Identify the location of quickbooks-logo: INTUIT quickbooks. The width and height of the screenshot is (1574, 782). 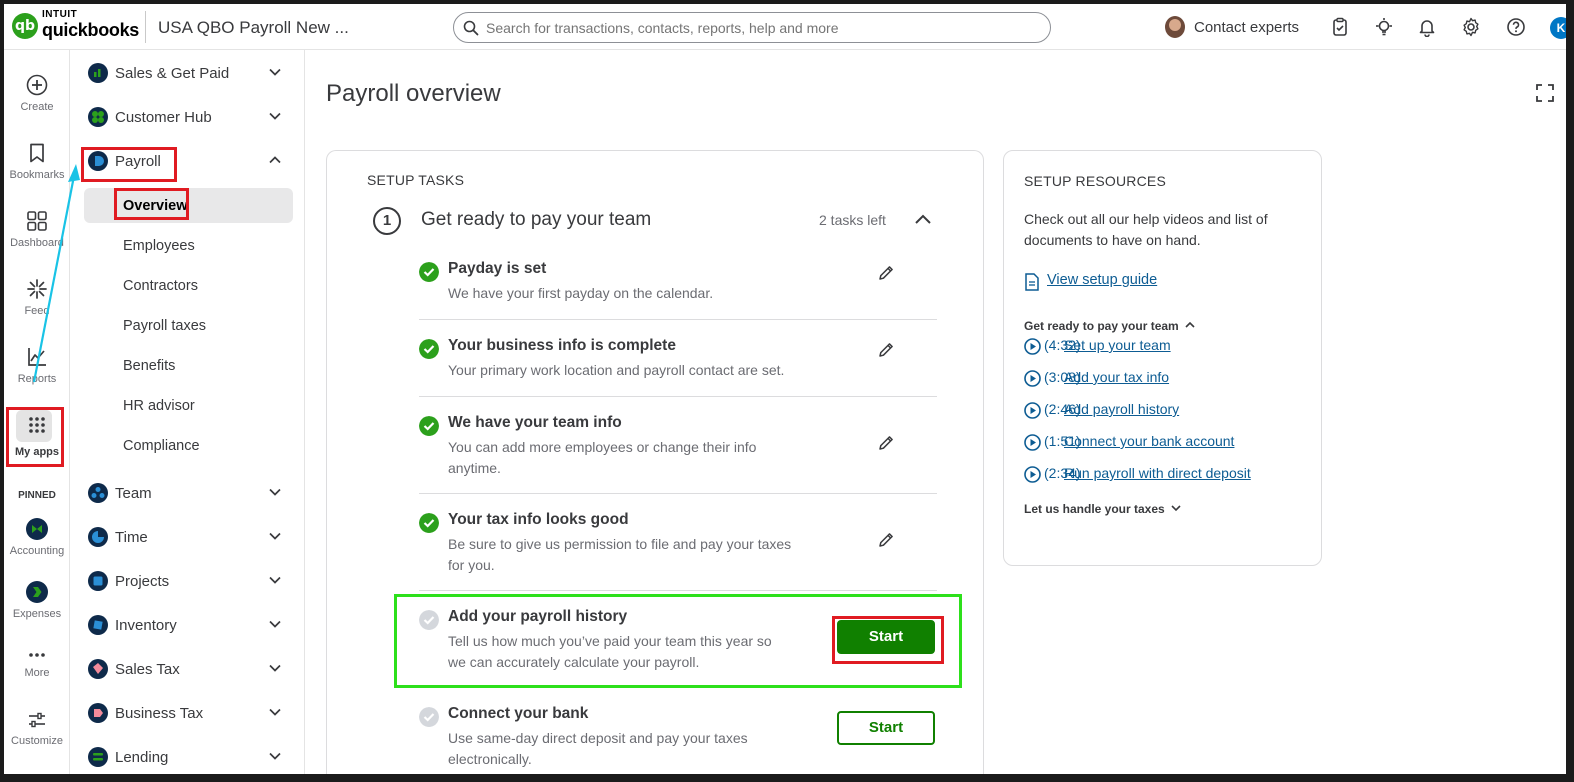
(91, 25).